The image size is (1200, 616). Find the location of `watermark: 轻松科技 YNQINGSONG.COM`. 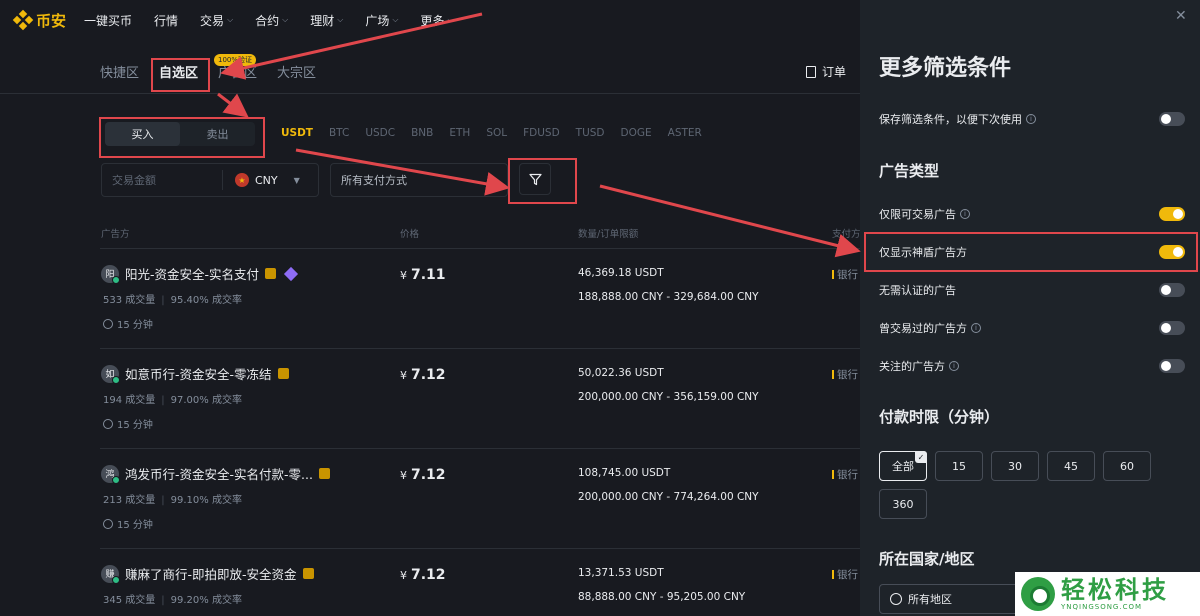

watermark: 轻松科技 YNQINGSONG.COM is located at coordinates (1107, 594).